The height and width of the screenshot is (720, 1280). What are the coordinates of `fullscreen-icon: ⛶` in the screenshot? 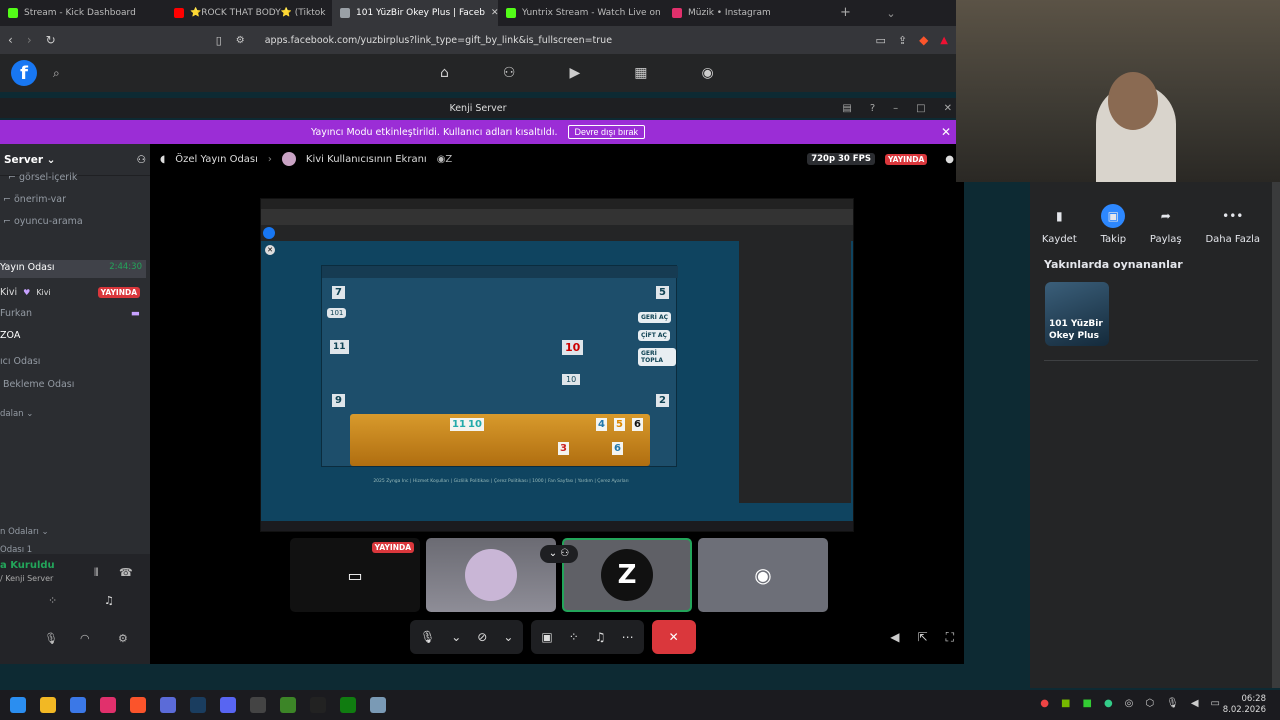 It's located at (950, 637).